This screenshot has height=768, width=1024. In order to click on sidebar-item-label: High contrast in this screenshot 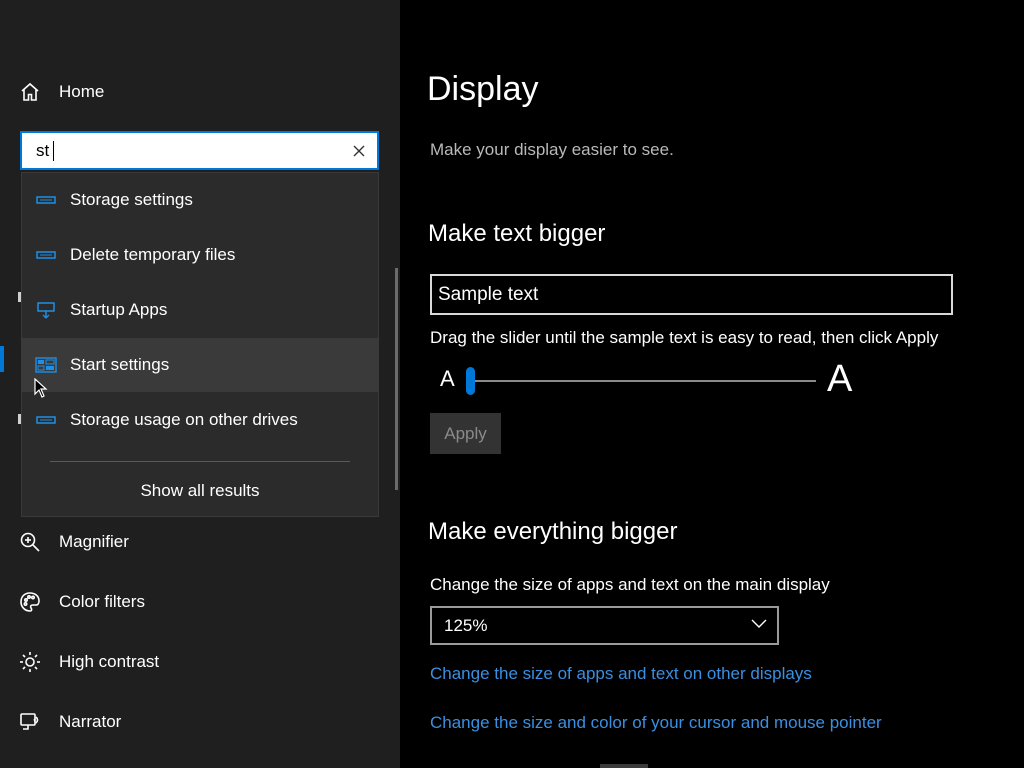, I will do `click(109, 661)`.